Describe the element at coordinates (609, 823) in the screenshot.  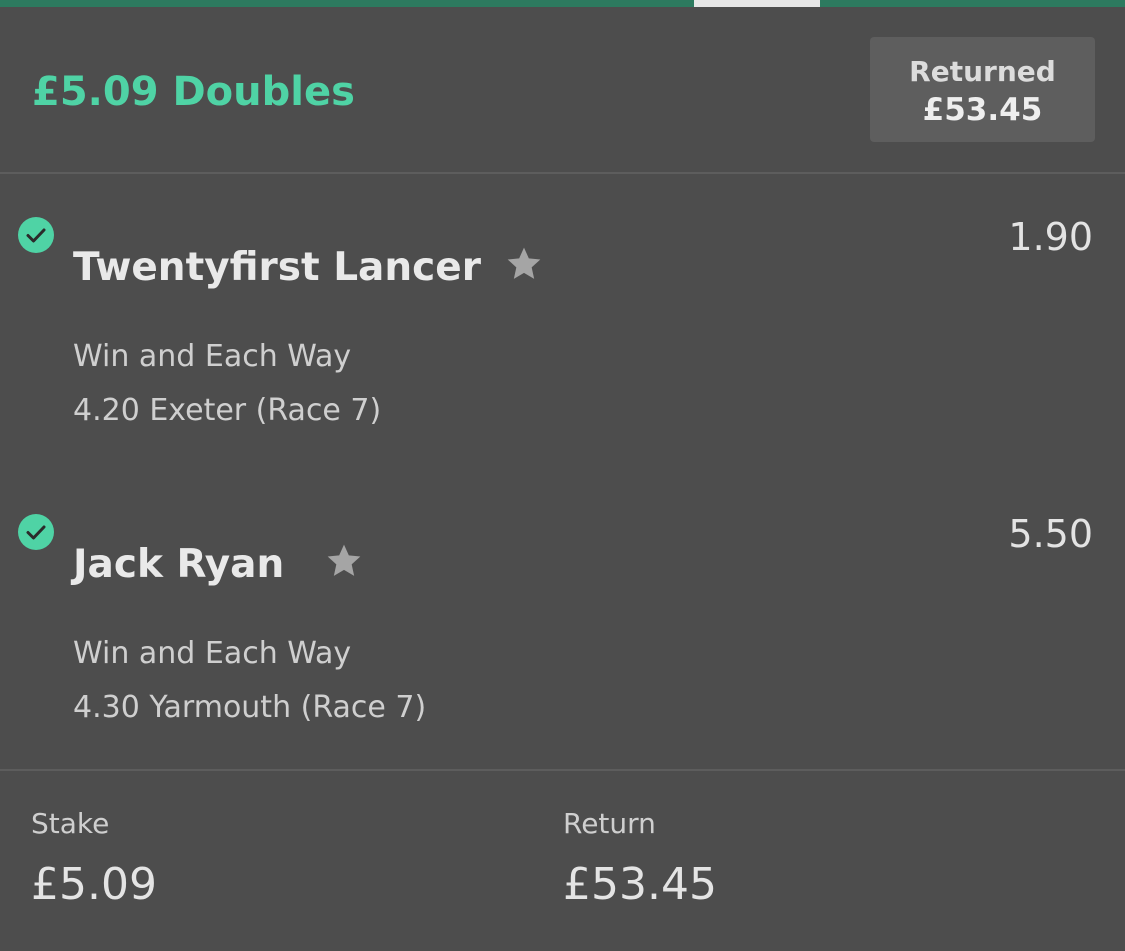
I see `return-label: Return` at that location.